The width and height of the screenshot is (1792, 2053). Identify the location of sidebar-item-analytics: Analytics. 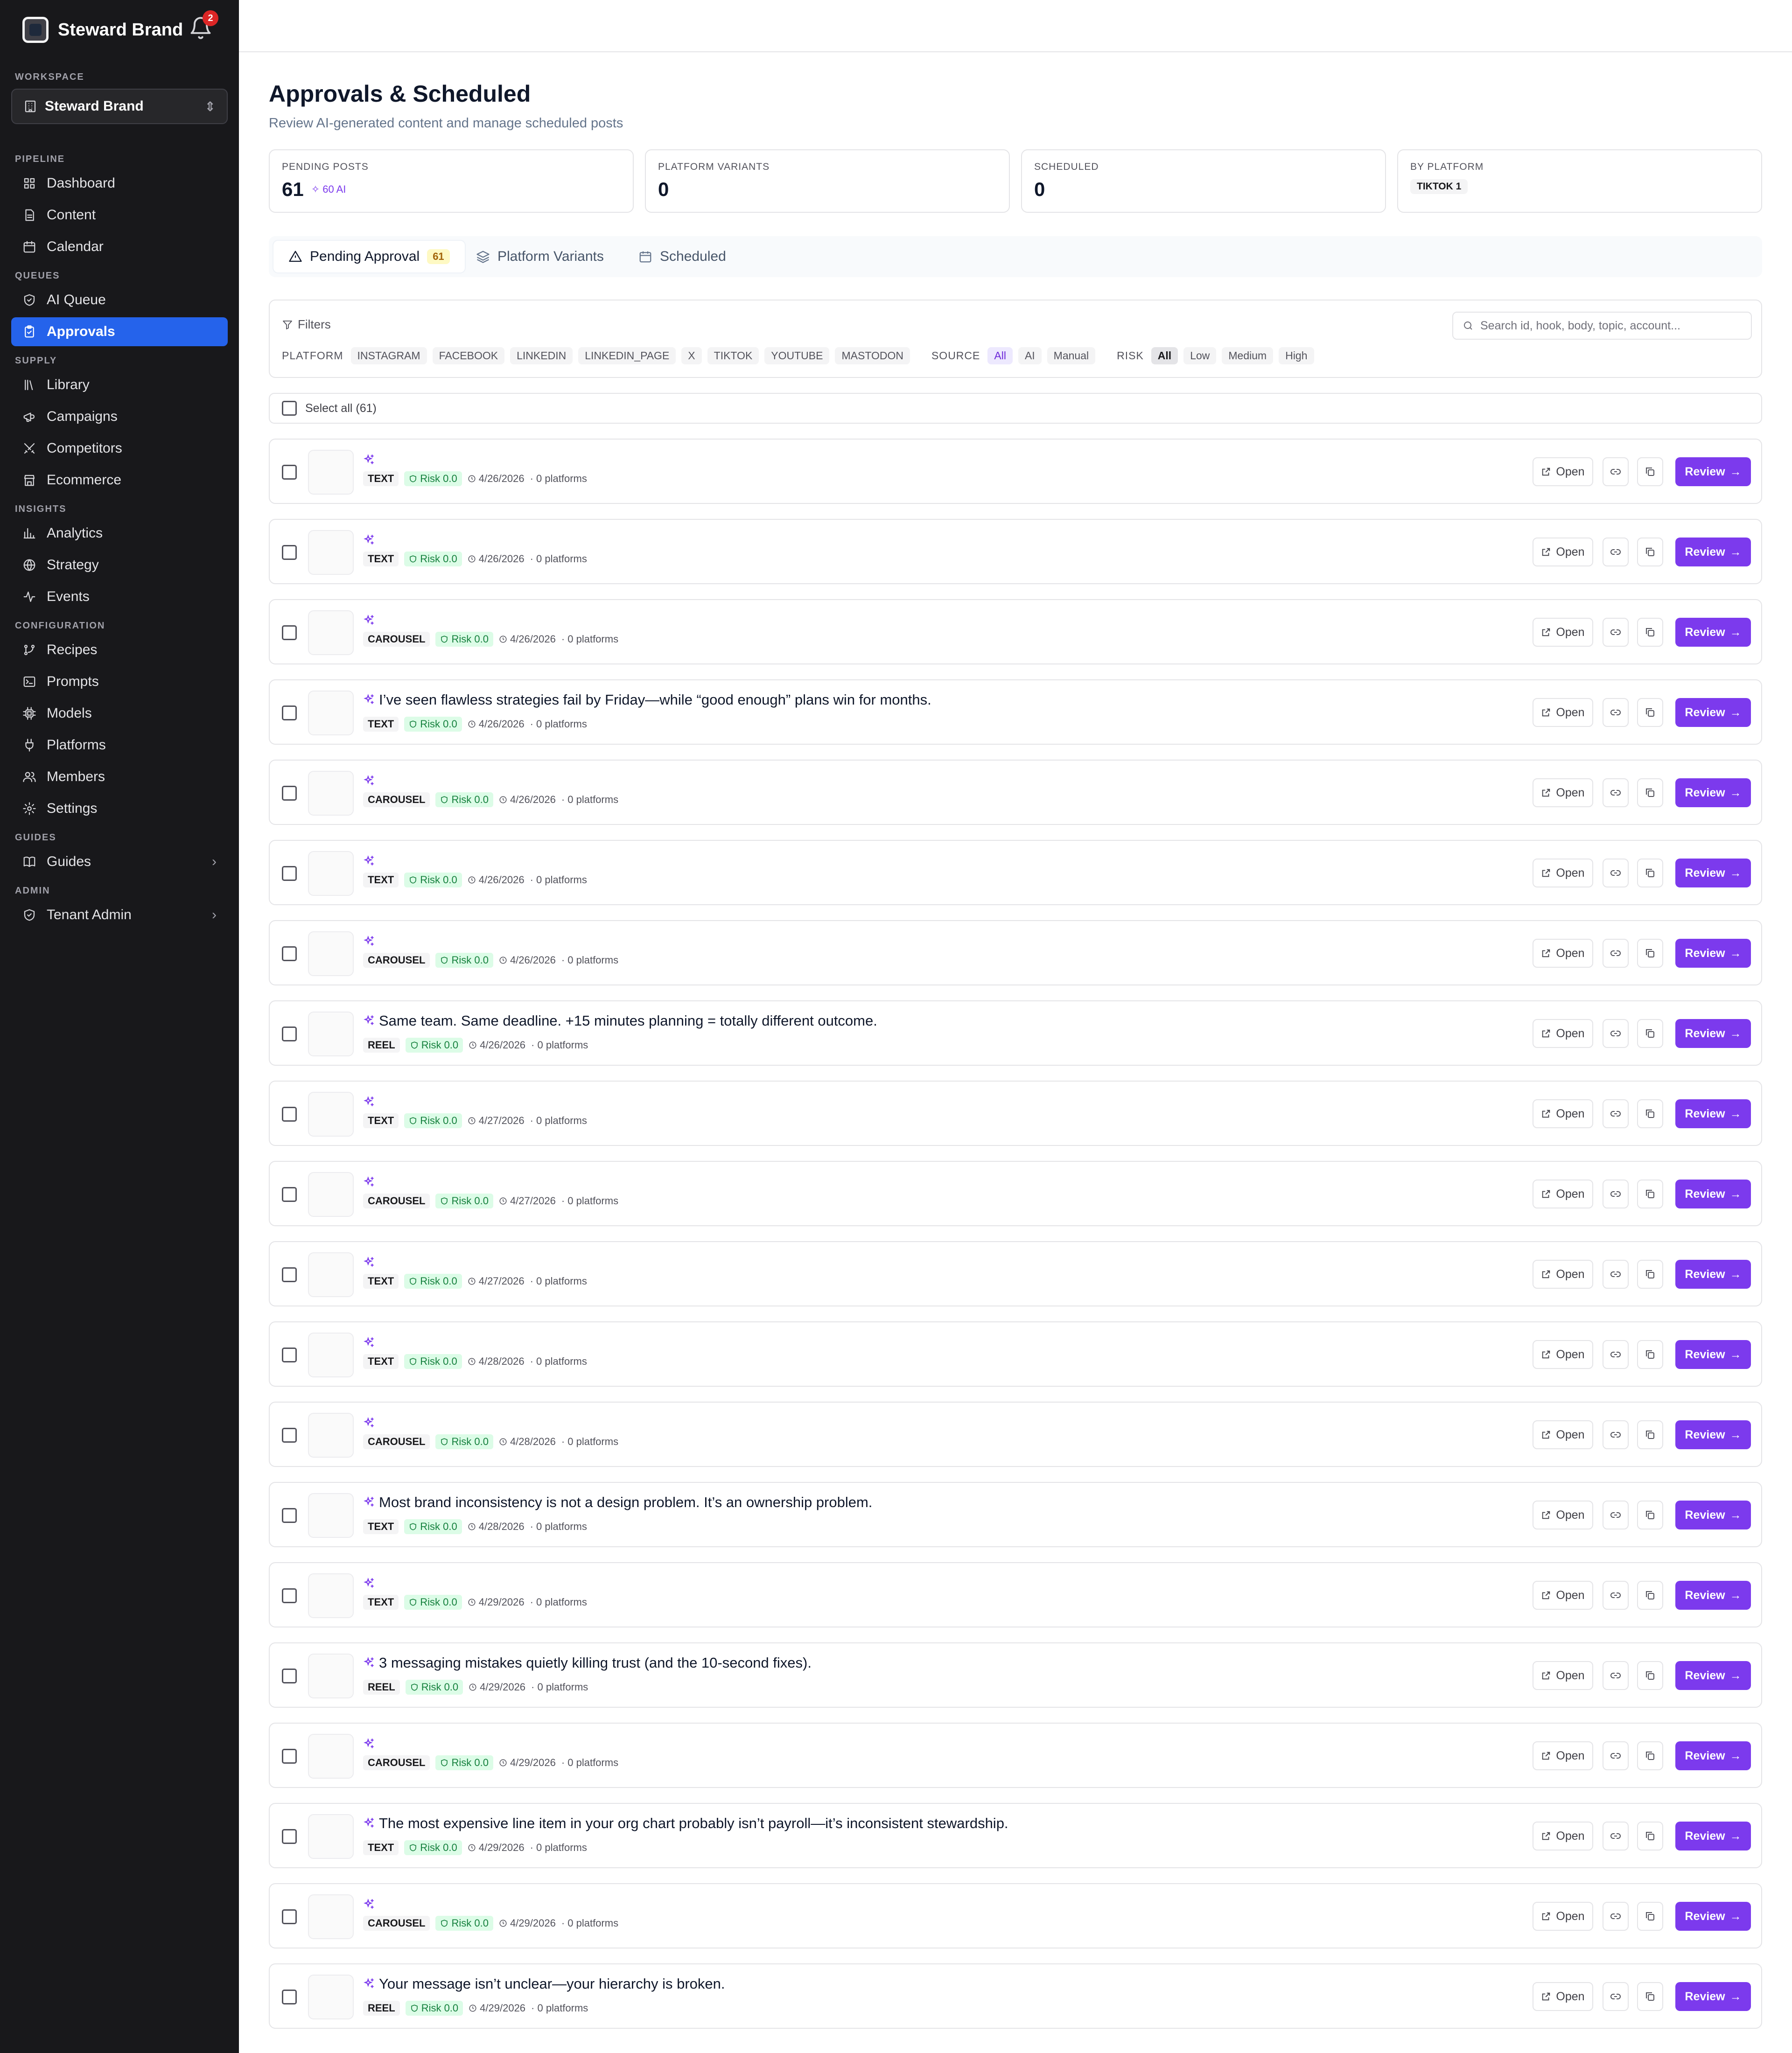
(119, 533).